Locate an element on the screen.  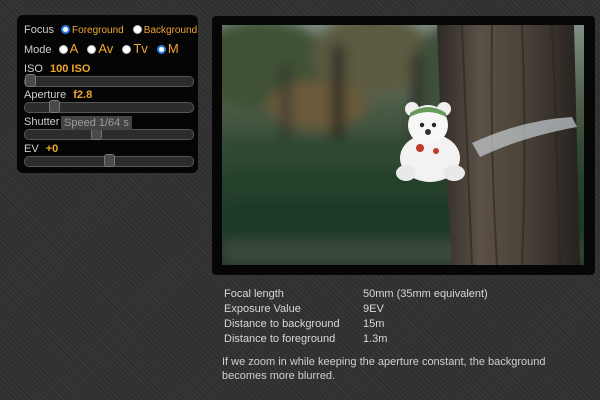
mode-label: Mode is located at coordinates (38, 50).